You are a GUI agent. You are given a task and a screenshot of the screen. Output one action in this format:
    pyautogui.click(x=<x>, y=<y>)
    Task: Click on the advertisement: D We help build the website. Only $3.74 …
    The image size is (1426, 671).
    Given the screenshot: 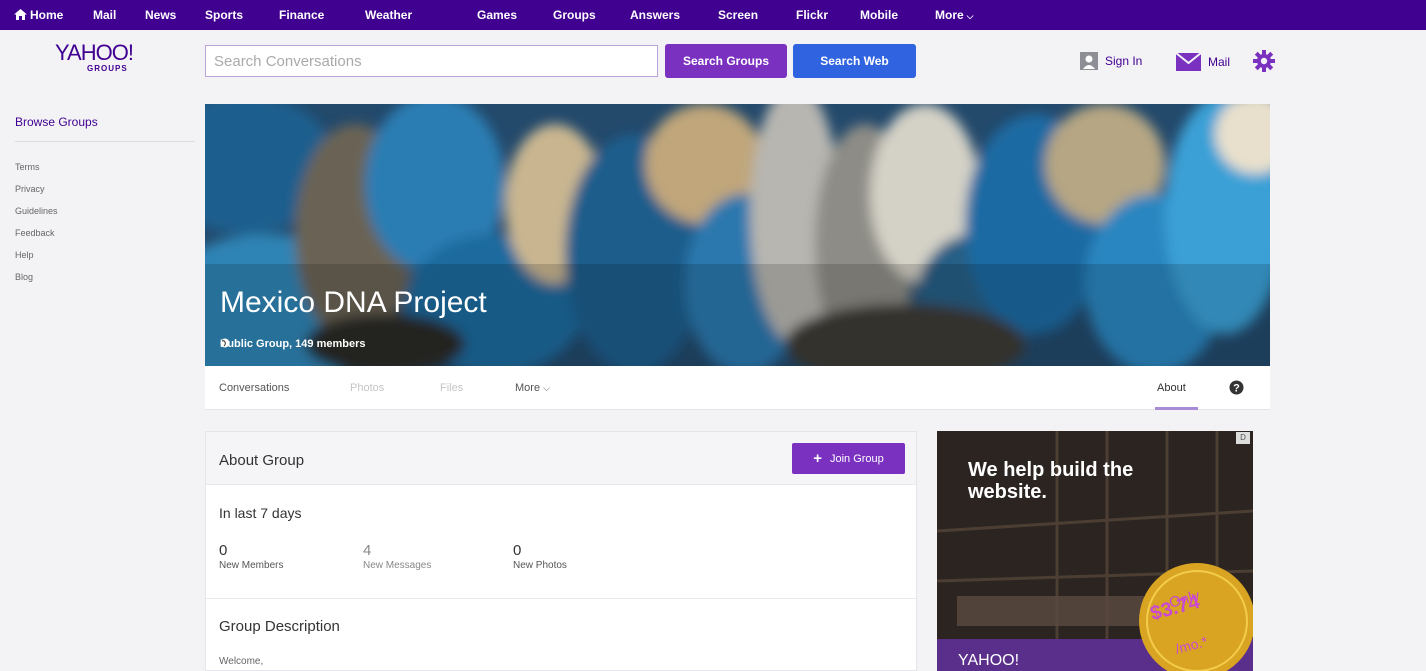 What is the action you would take?
    pyautogui.click(x=1095, y=551)
    